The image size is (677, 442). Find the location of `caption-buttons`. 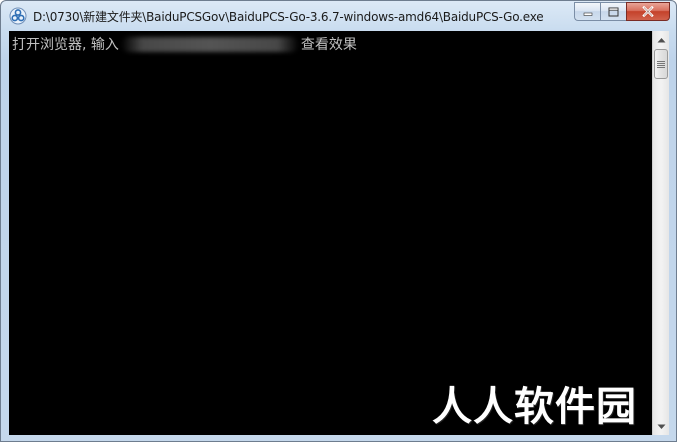

caption-buttons is located at coordinates (622, 12).